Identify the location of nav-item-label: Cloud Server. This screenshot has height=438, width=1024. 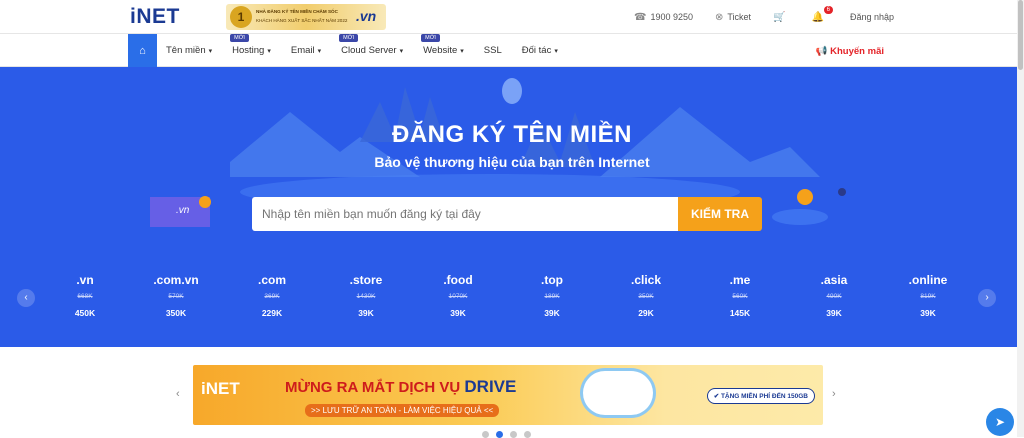
(369, 50).